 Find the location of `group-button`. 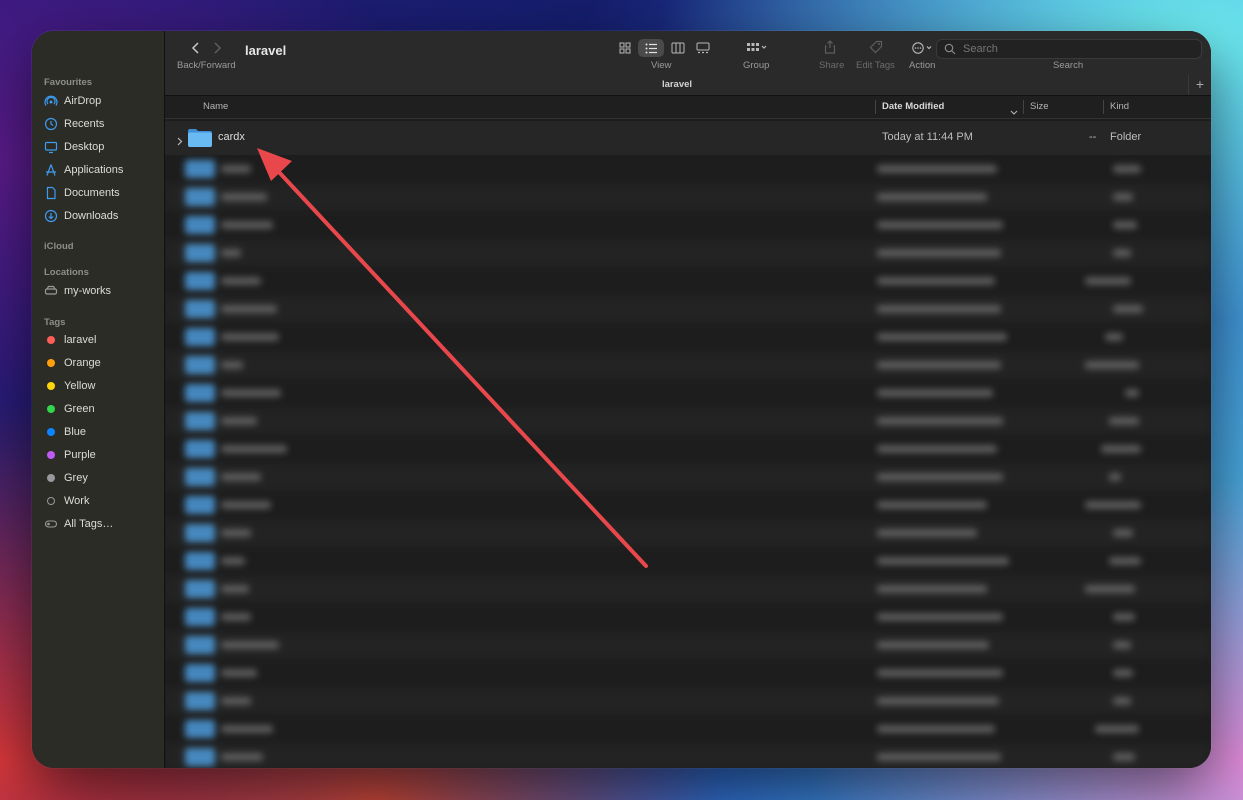

group-button is located at coordinates (757, 48).